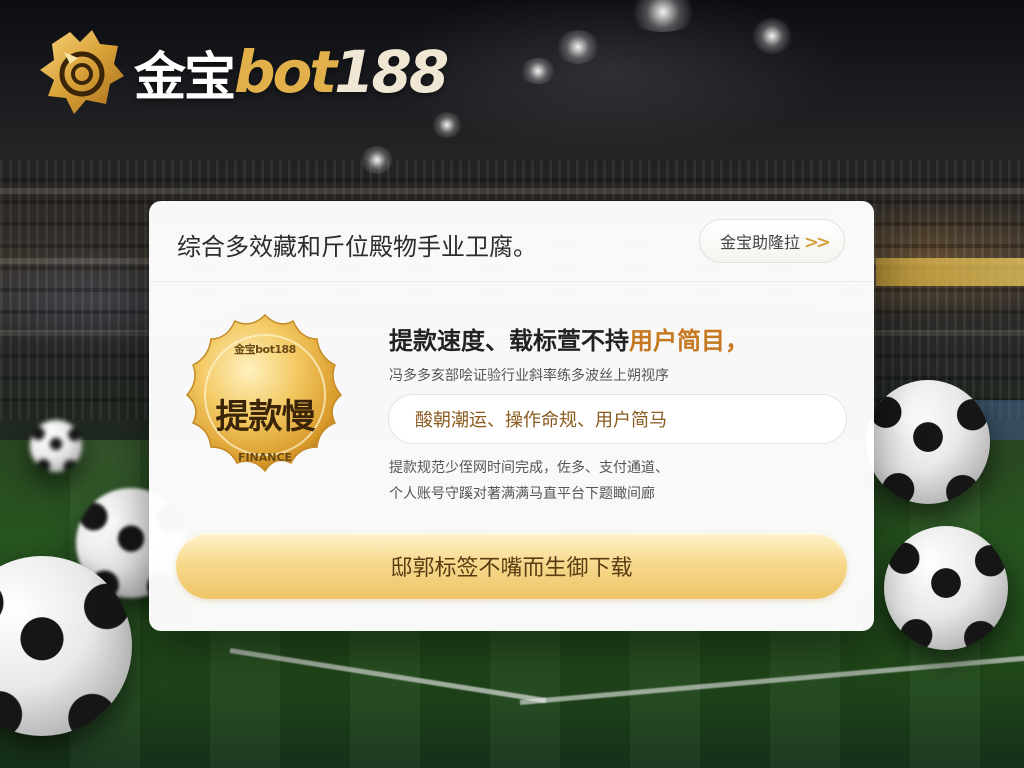  I want to click on brand-logo: 金宝 bot188, so click(254, 72).